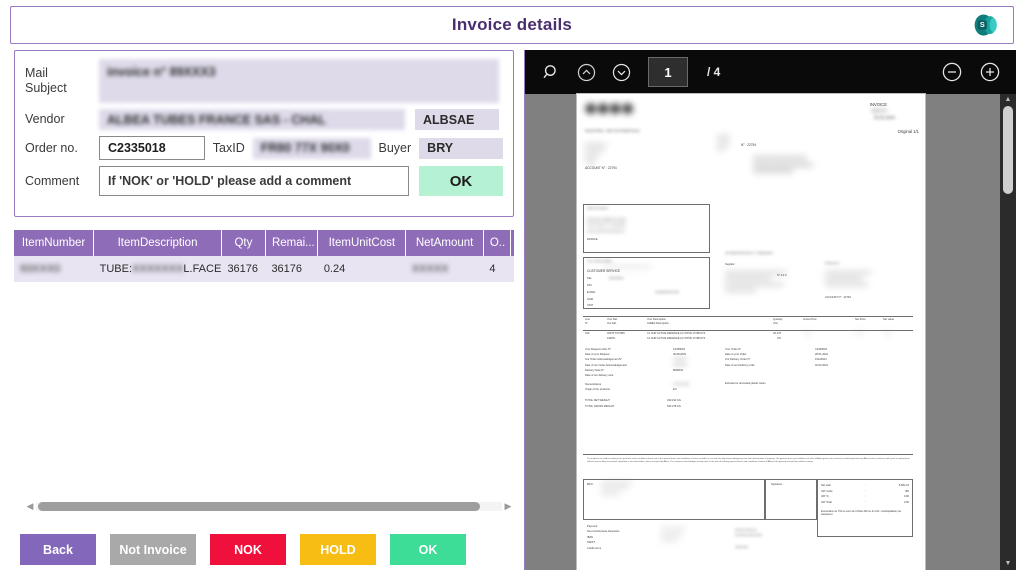 This screenshot has width=1024, height=576. Describe the element at coordinates (248, 549) in the screenshot. I see `nok-button: NOK` at that location.